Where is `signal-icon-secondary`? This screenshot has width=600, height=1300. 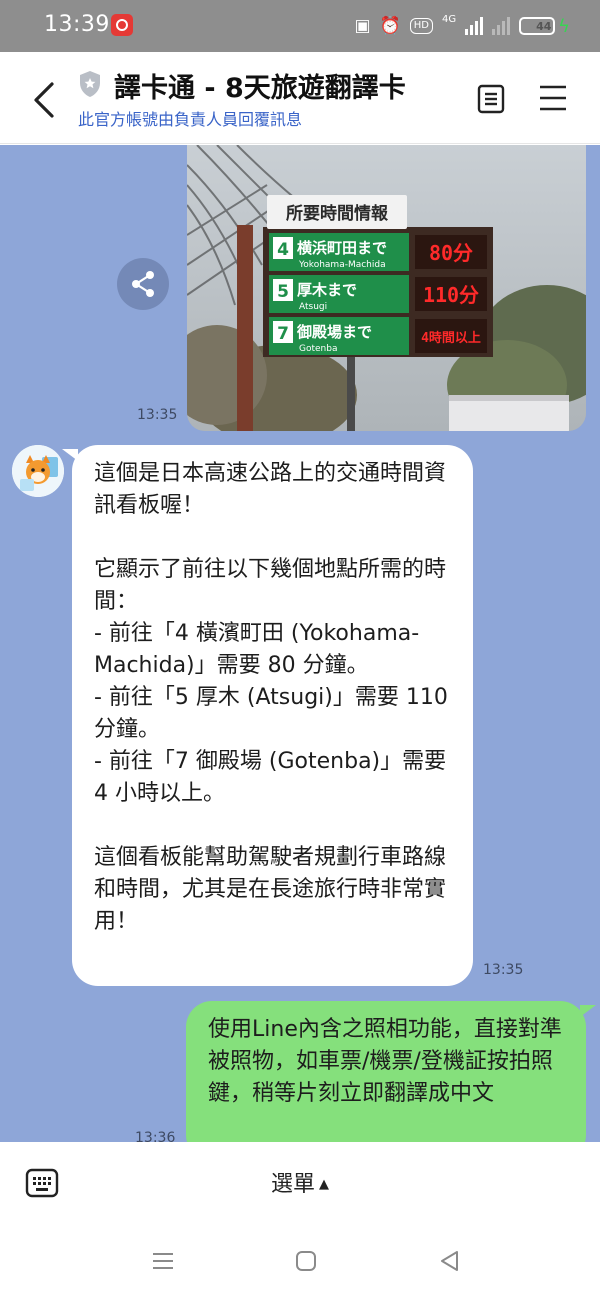 signal-icon-secondary is located at coordinates (501, 26).